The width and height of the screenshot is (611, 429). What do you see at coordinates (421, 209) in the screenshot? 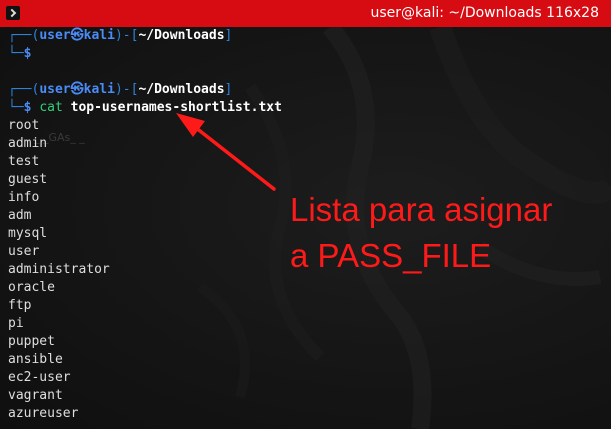
I see `annotation-text-line-1: Lista para asignar` at bounding box center [421, 209].